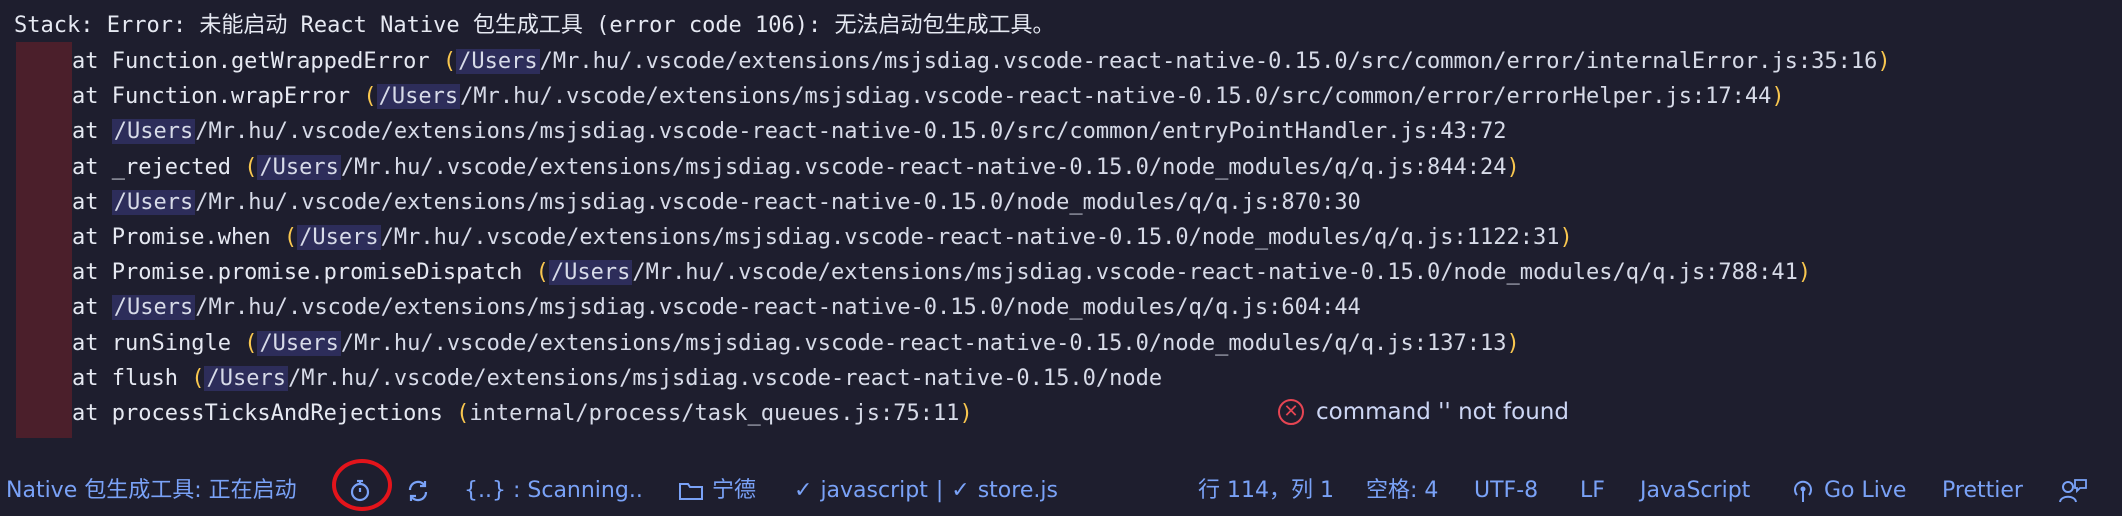  I want to click on sync-button, so click(418, 491).